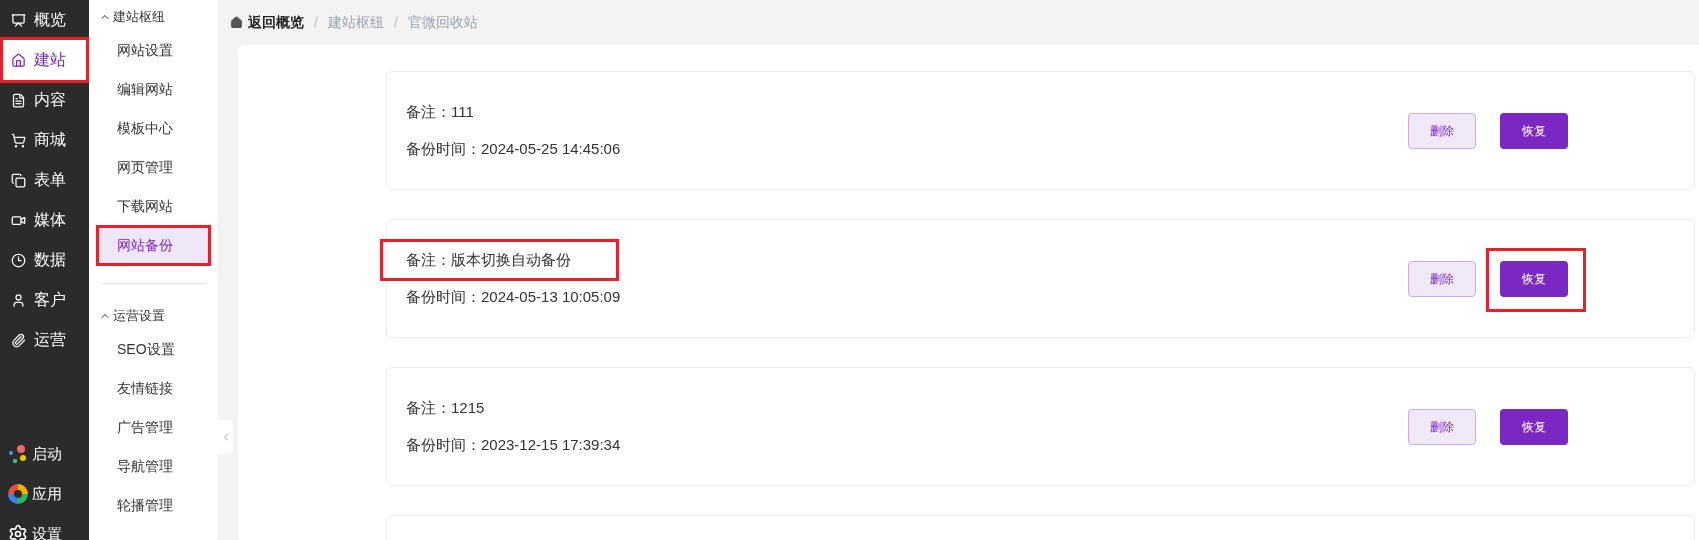  I want to click on sub-nav-item: 网页管理, so click(153, 167).